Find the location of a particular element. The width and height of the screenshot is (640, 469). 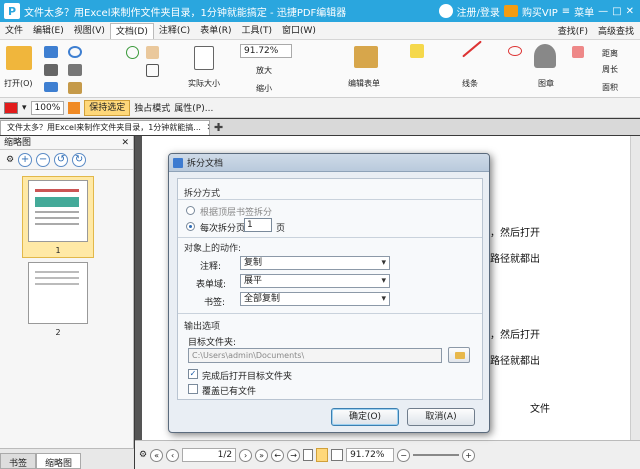

prev-page-icon: ‹ is located at coordinates (173, 455).